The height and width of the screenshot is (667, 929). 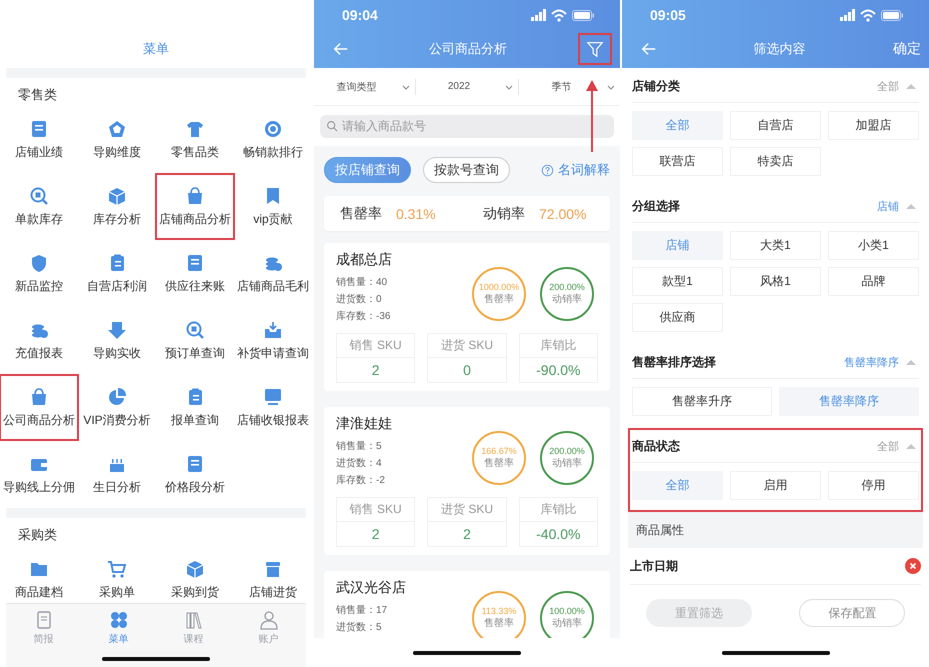 I want to click on option-chip: 启用, so click(x=775, y=485).